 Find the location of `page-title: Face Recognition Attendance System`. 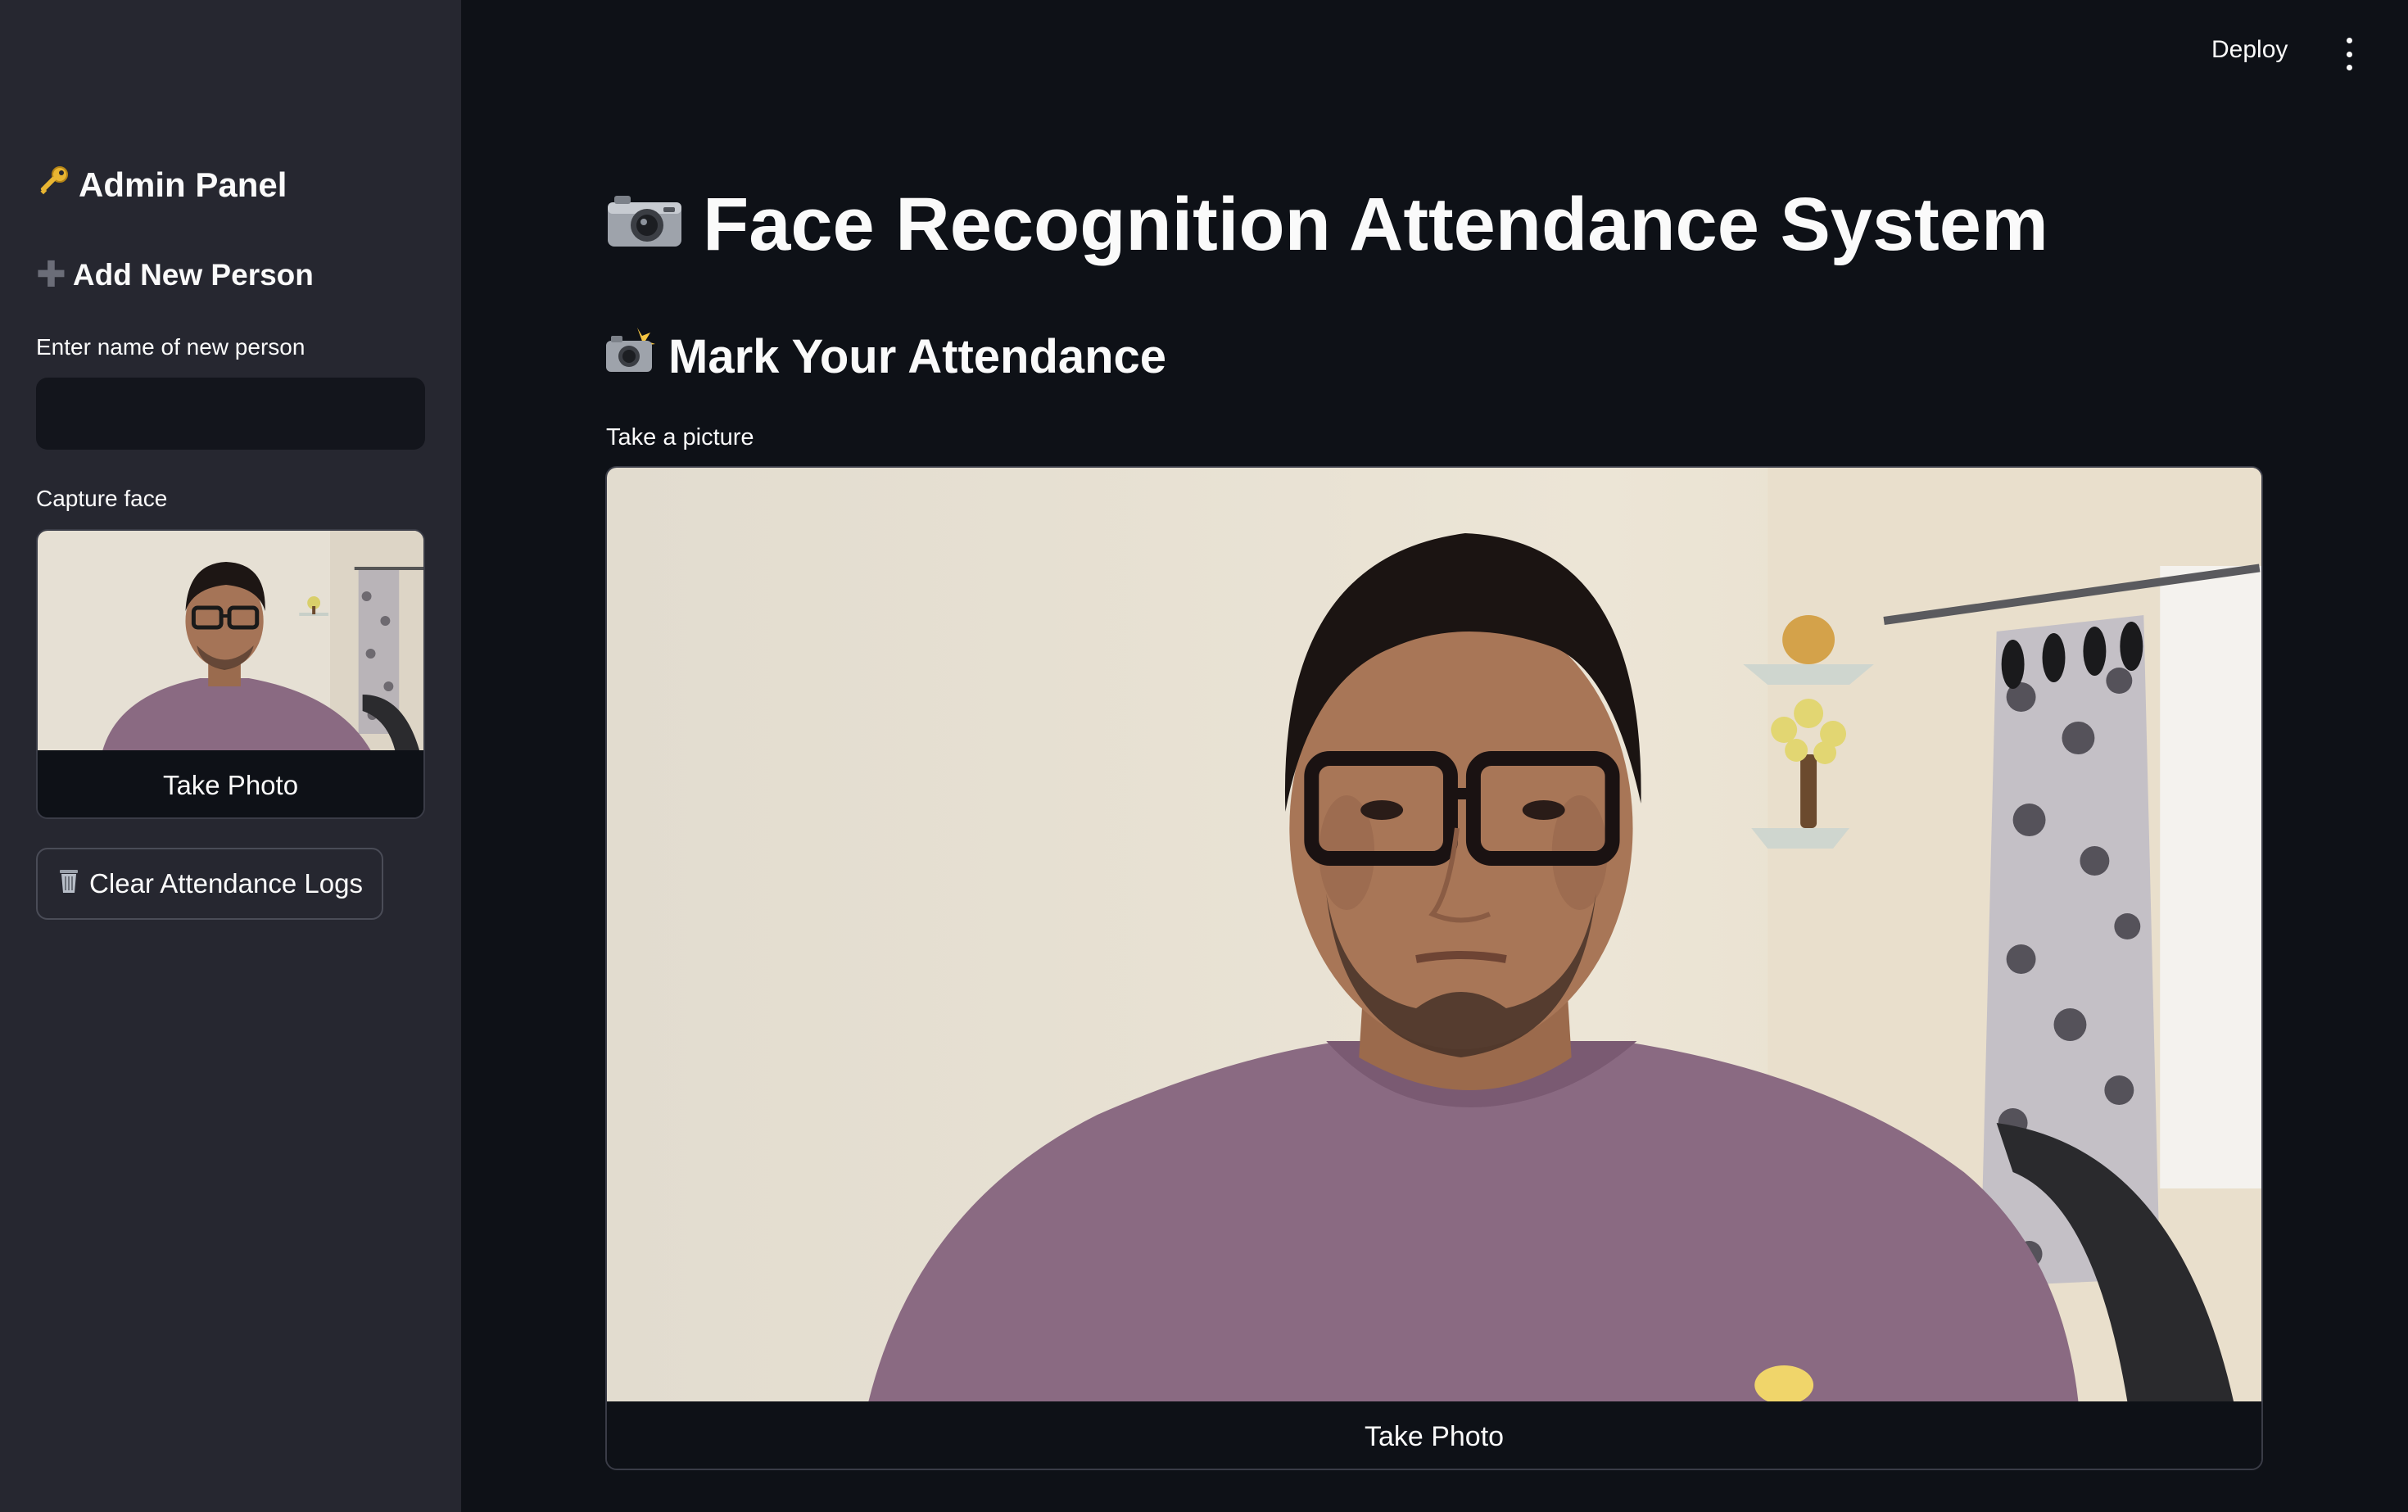

page-title: Face Recognition Attendance System is located at coordinates (1326, 225).